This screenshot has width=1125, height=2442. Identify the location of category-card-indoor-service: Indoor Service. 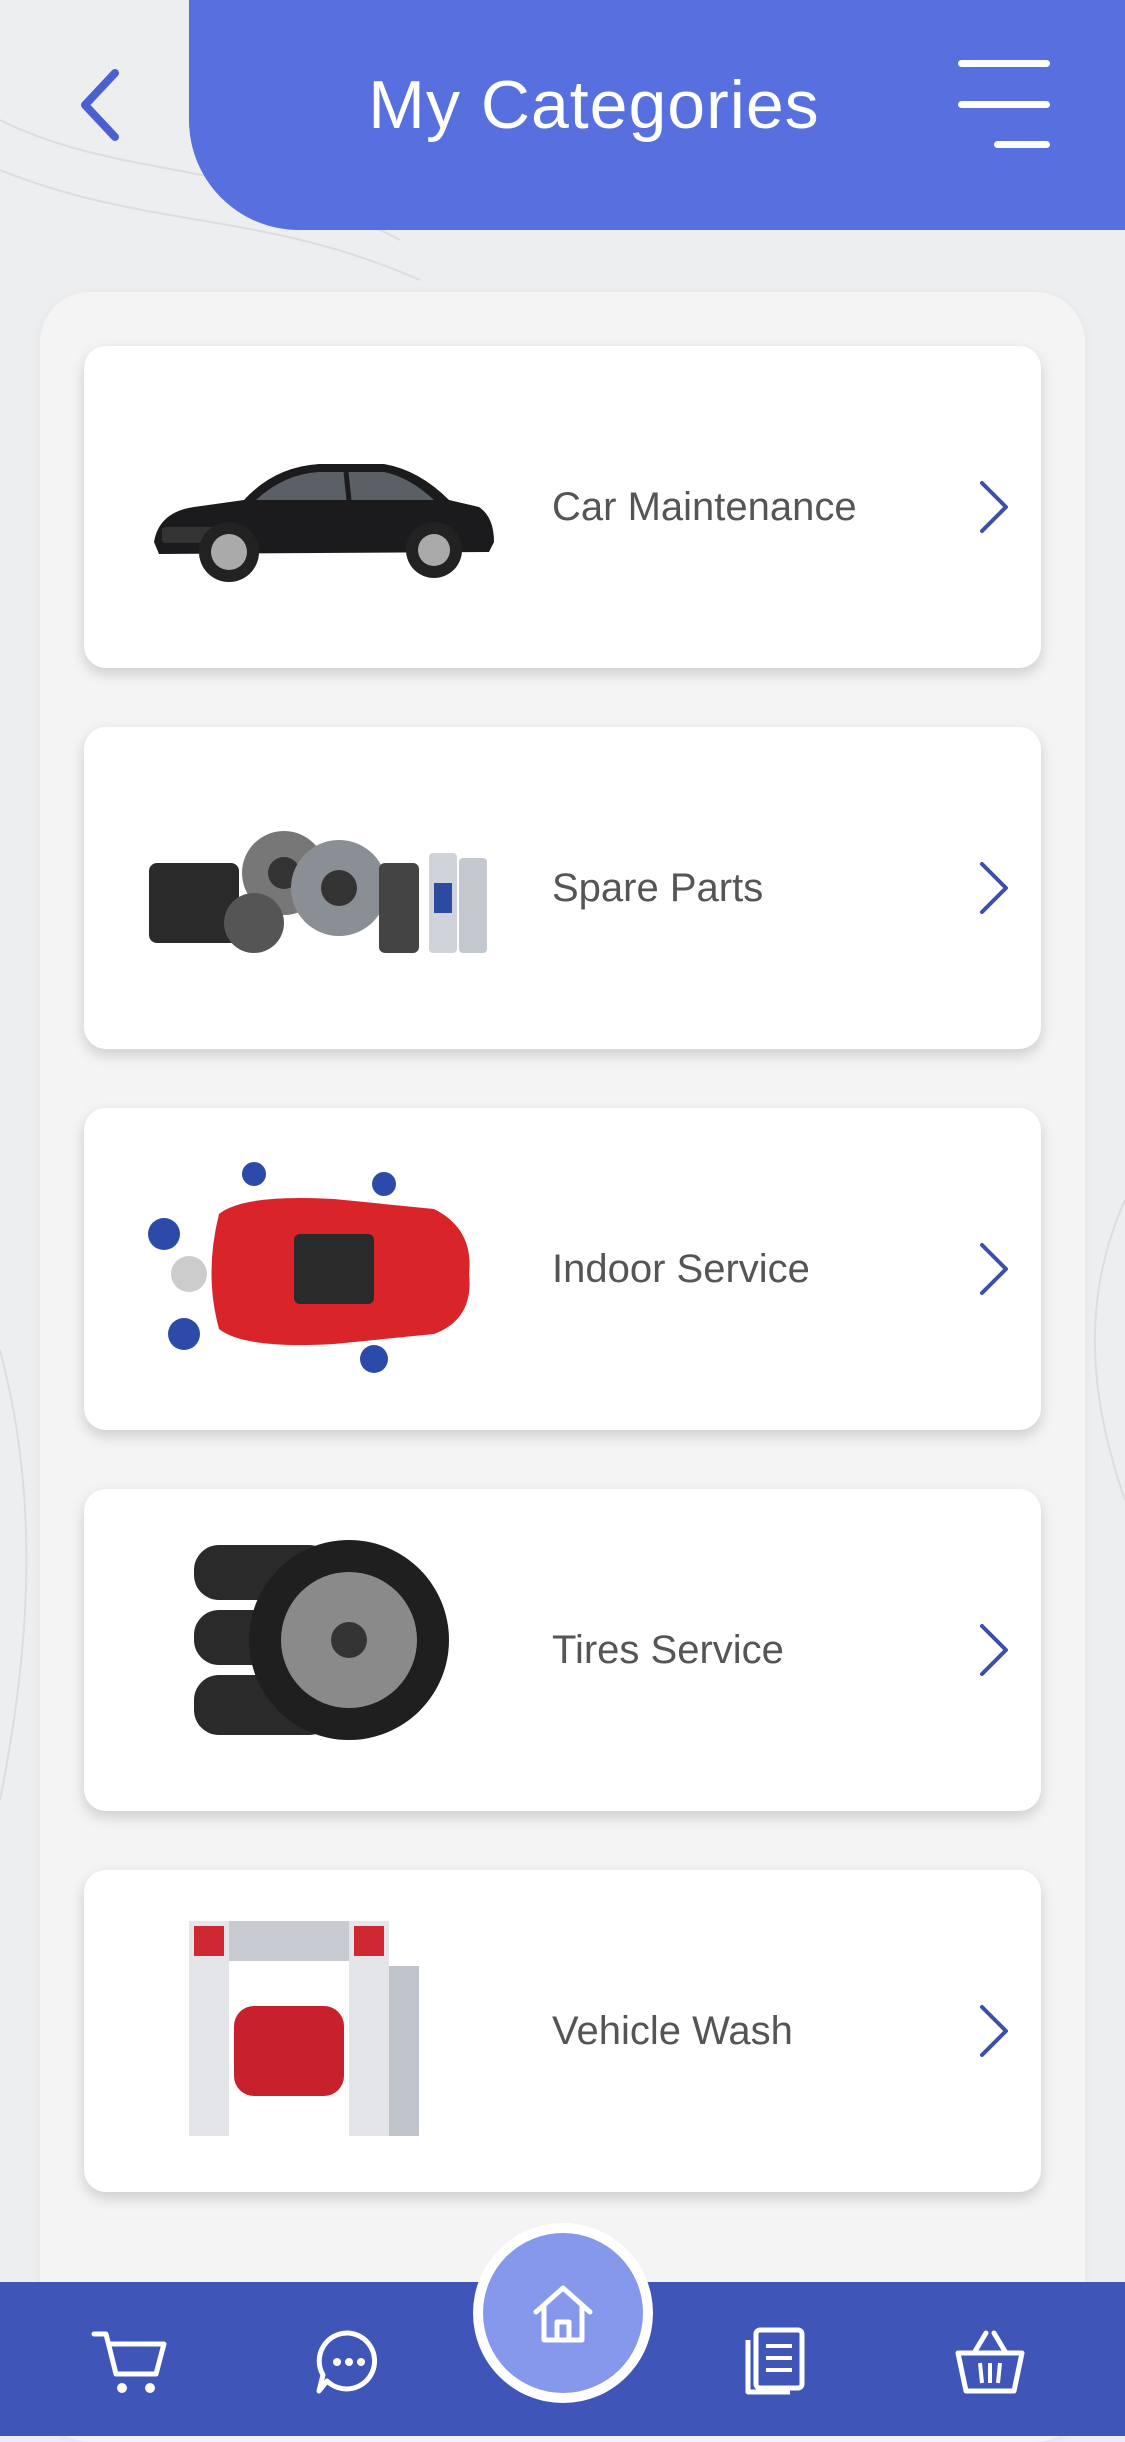
(562, 1269).